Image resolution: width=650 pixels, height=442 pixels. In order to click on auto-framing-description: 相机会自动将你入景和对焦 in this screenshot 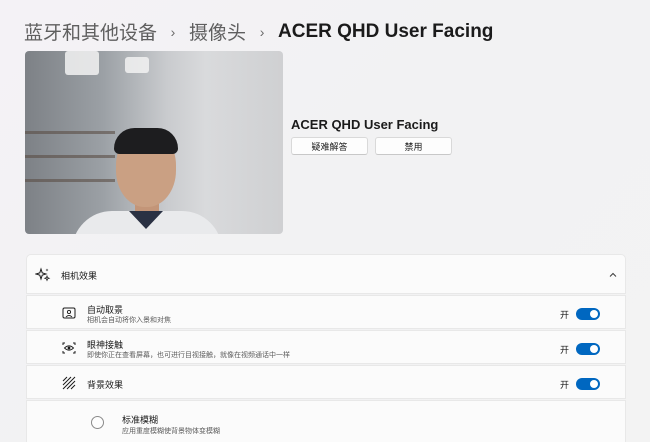, I will do `click(129, 320)`.